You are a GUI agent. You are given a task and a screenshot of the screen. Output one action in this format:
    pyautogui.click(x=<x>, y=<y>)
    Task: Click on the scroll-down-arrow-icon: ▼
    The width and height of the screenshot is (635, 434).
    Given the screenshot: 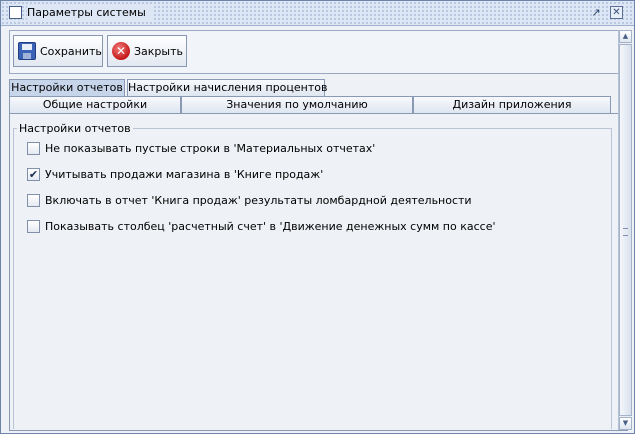 What is the action you would take?
    pyautogui.click(x=625, y=423)
    